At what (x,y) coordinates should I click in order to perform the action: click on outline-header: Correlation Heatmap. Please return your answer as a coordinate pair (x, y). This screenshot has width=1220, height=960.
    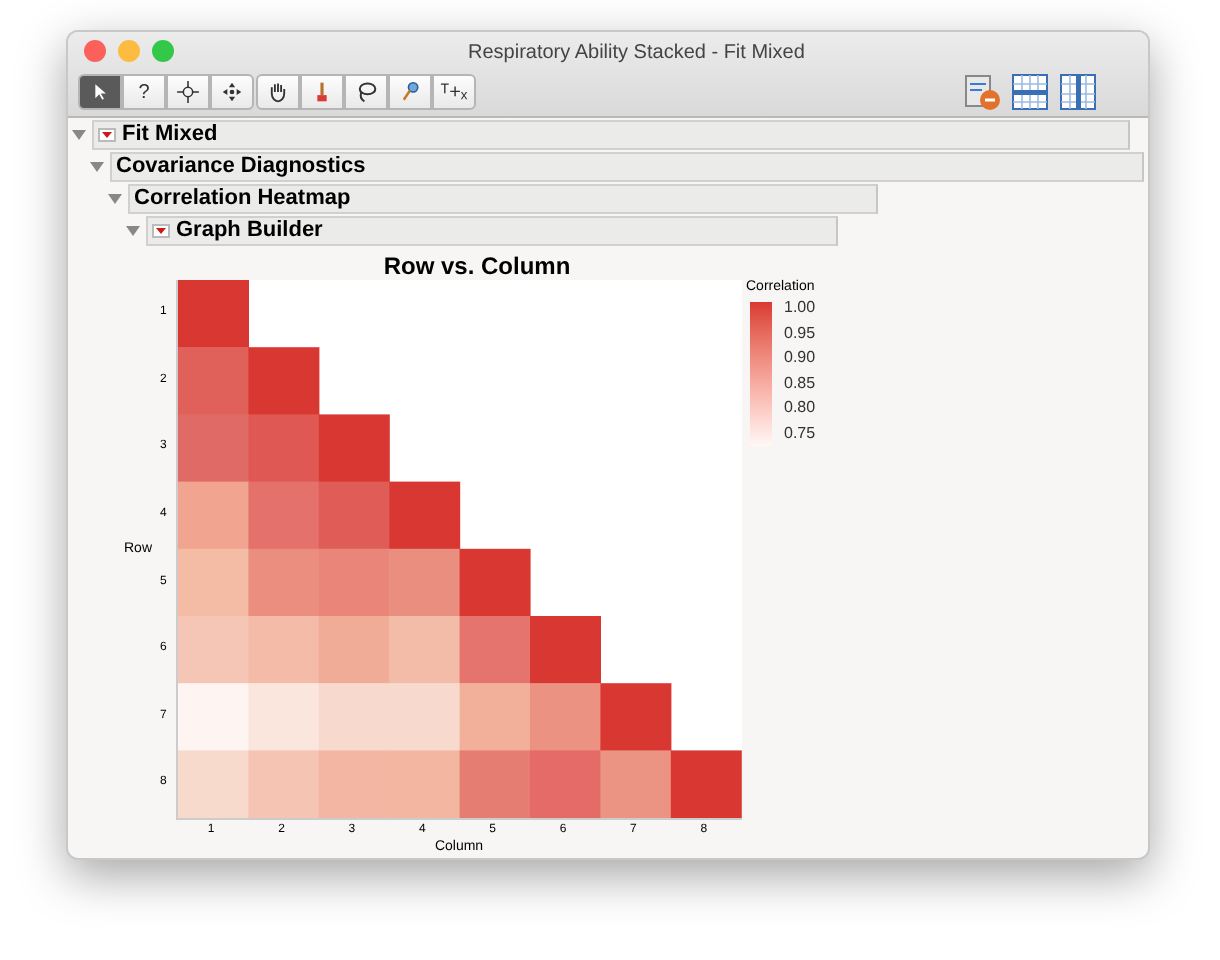
    Looking at the image, I should click on (503, 199).